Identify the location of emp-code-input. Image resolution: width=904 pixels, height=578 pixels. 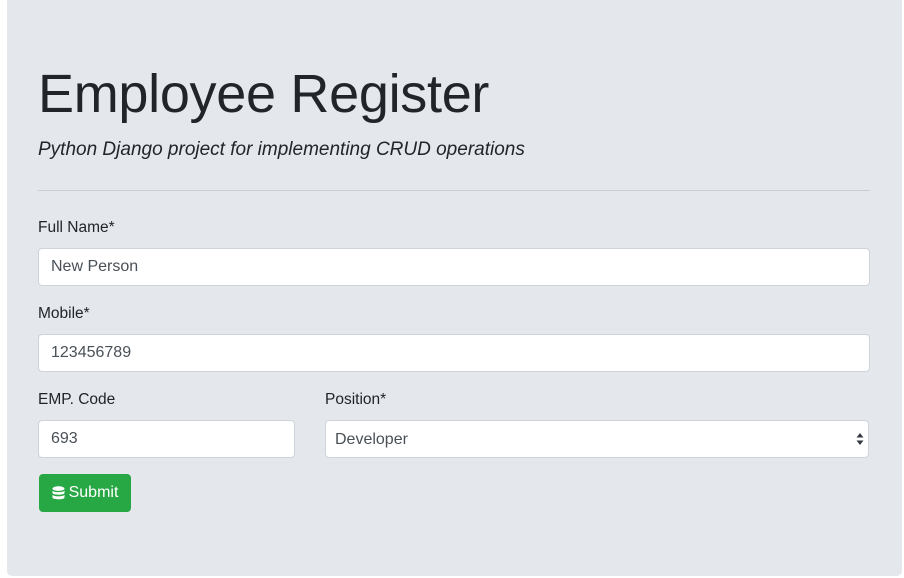
(166, 439).